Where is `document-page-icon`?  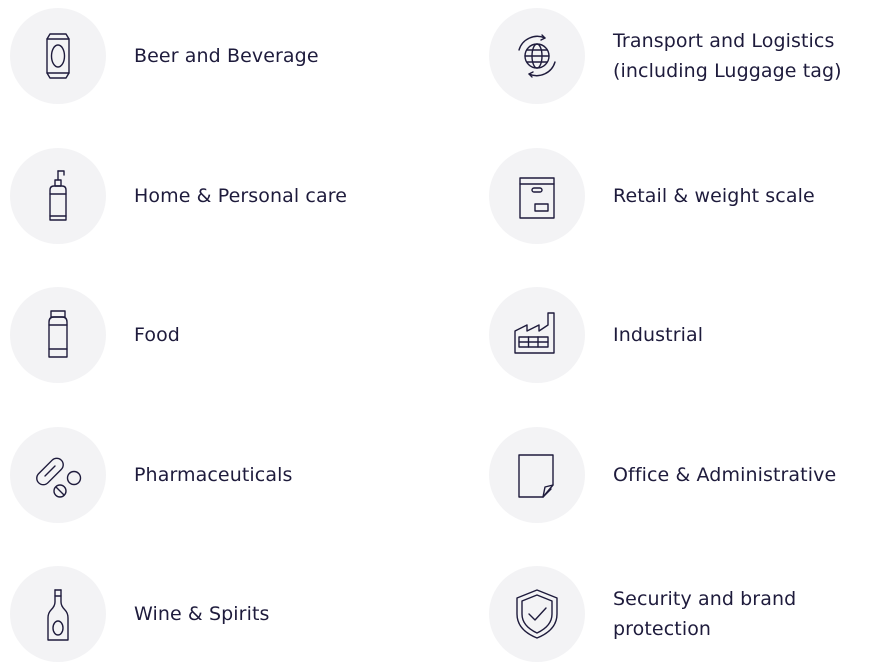
document-page-icon is located at coordinates (536, 476).